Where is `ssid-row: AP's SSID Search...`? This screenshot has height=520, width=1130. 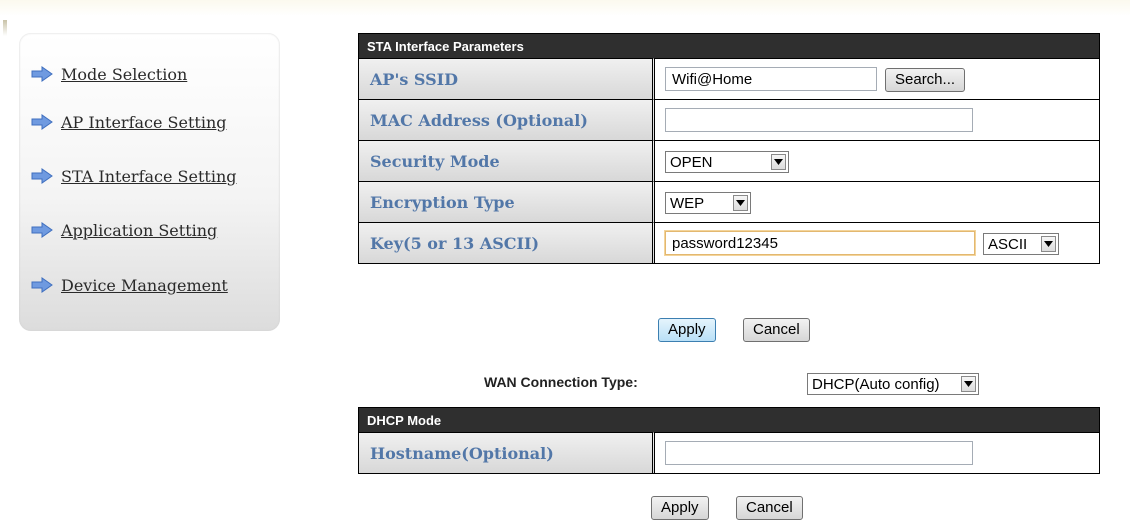
ssid-row: AP's SSID Search... is located at coordinates (729, 78).